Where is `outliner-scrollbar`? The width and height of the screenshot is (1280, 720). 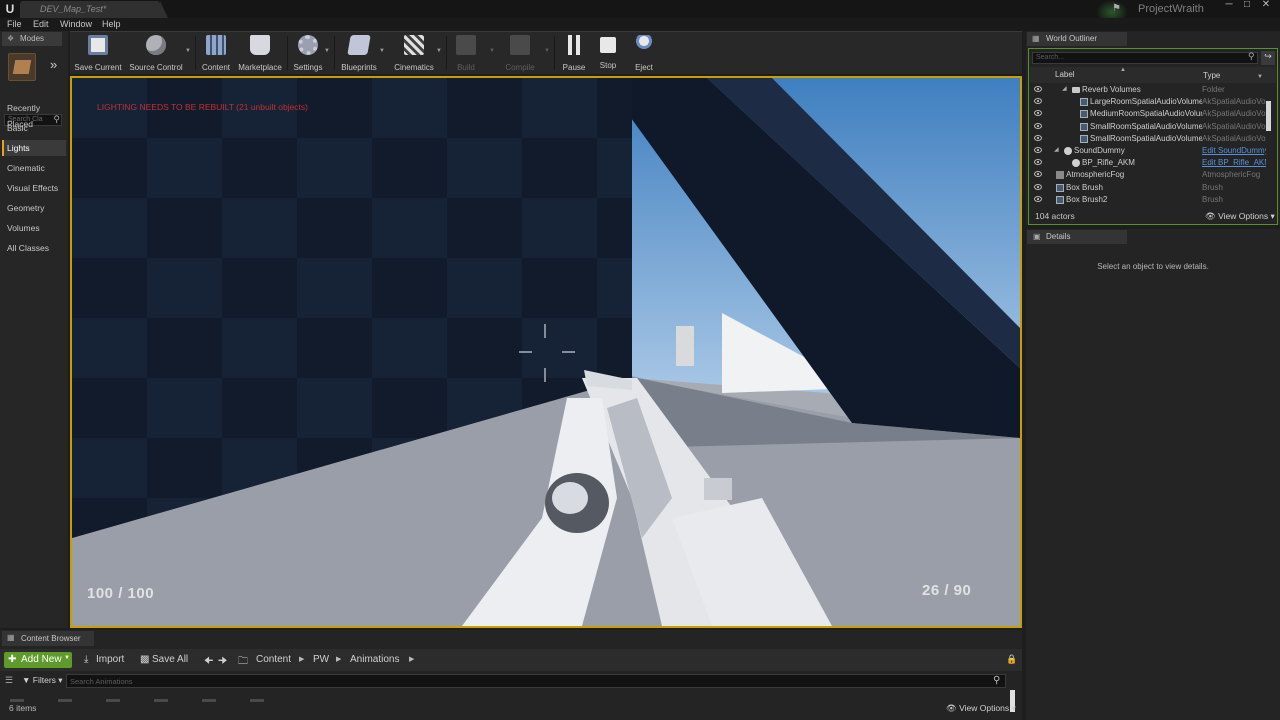 outliner-scrollbar is located at coordinates (1268, 116).